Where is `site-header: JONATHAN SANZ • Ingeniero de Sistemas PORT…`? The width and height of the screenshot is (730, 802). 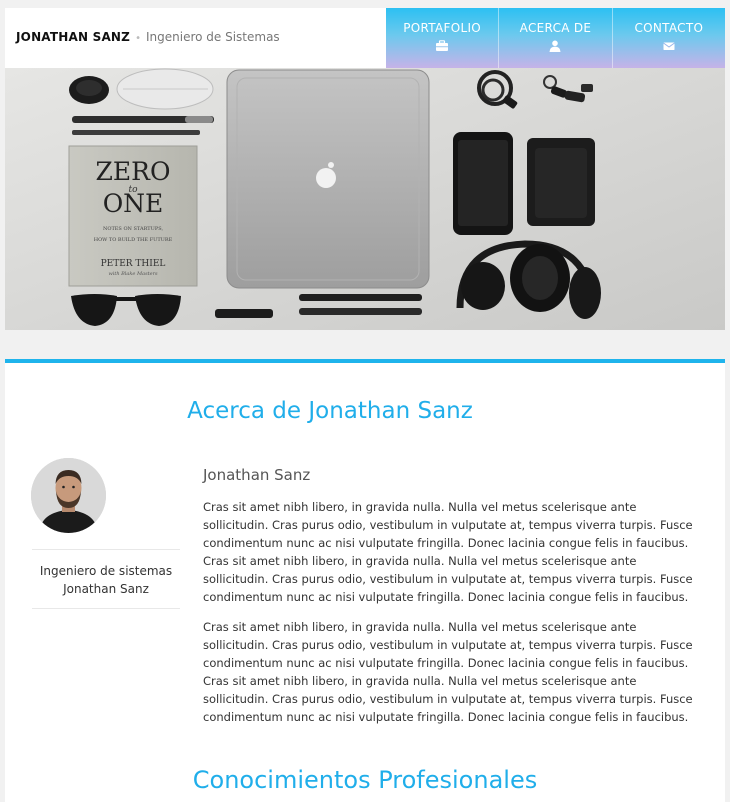
site-header: JONATHAN SANZ • Ingeniero de Sistemas PORT… is located at coordinates (365, 38).